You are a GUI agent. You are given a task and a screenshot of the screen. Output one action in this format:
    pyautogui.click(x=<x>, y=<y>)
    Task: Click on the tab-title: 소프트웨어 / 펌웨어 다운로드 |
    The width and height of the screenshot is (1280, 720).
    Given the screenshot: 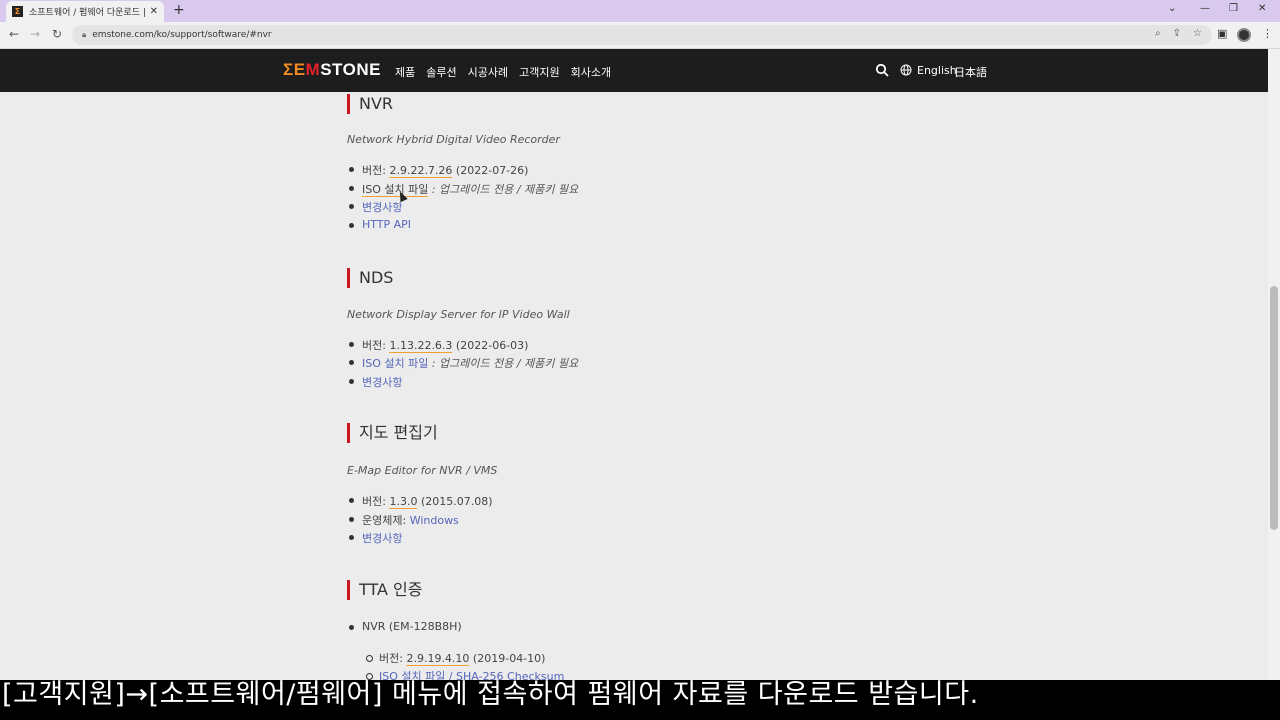 What is the action you would take?
    pyautogui.click(x=87, y=13)
    